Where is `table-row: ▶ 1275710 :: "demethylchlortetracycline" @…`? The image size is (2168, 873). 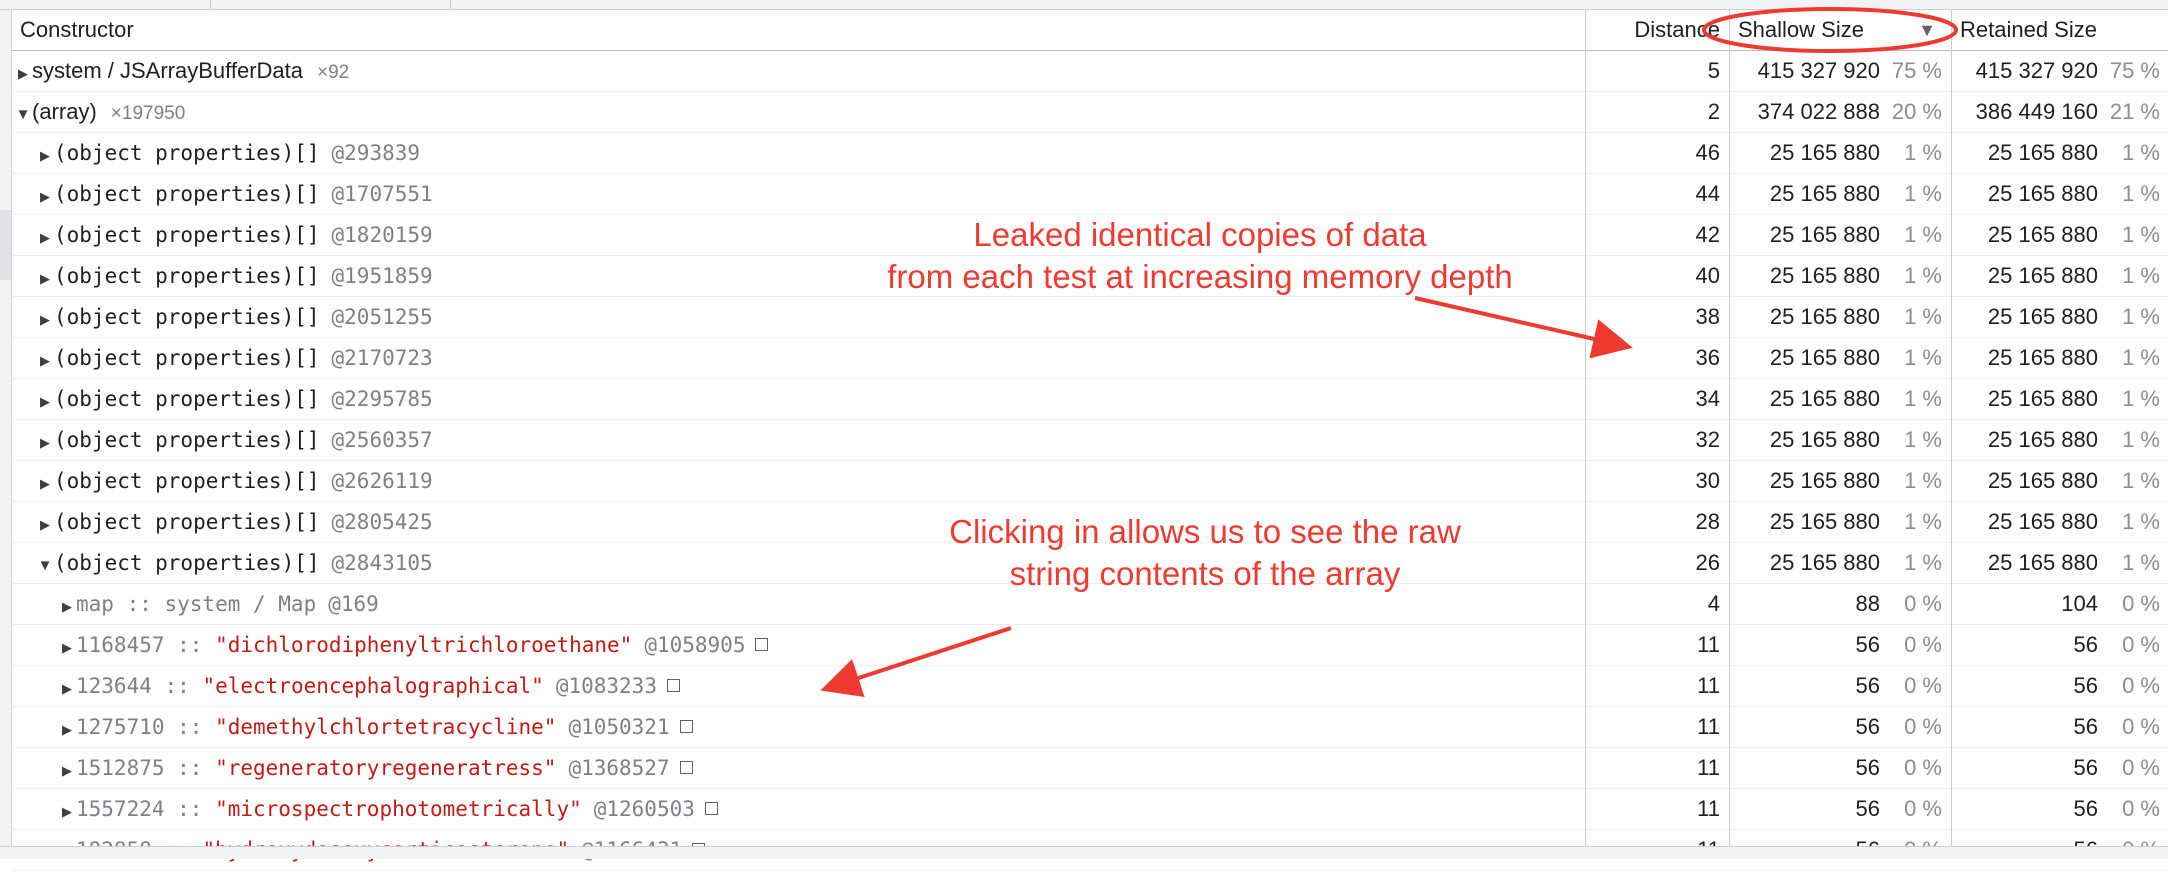
table-row: ▶ 1275710 :: "demethylchlortetracycline" @… is located at coordinates (1090, 727).